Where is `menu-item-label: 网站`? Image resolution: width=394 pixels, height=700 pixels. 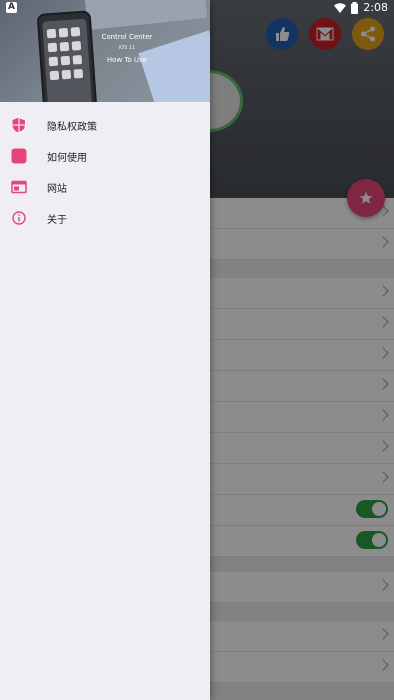
menu-item-label: 网站 is located at coordinates (57, 189).